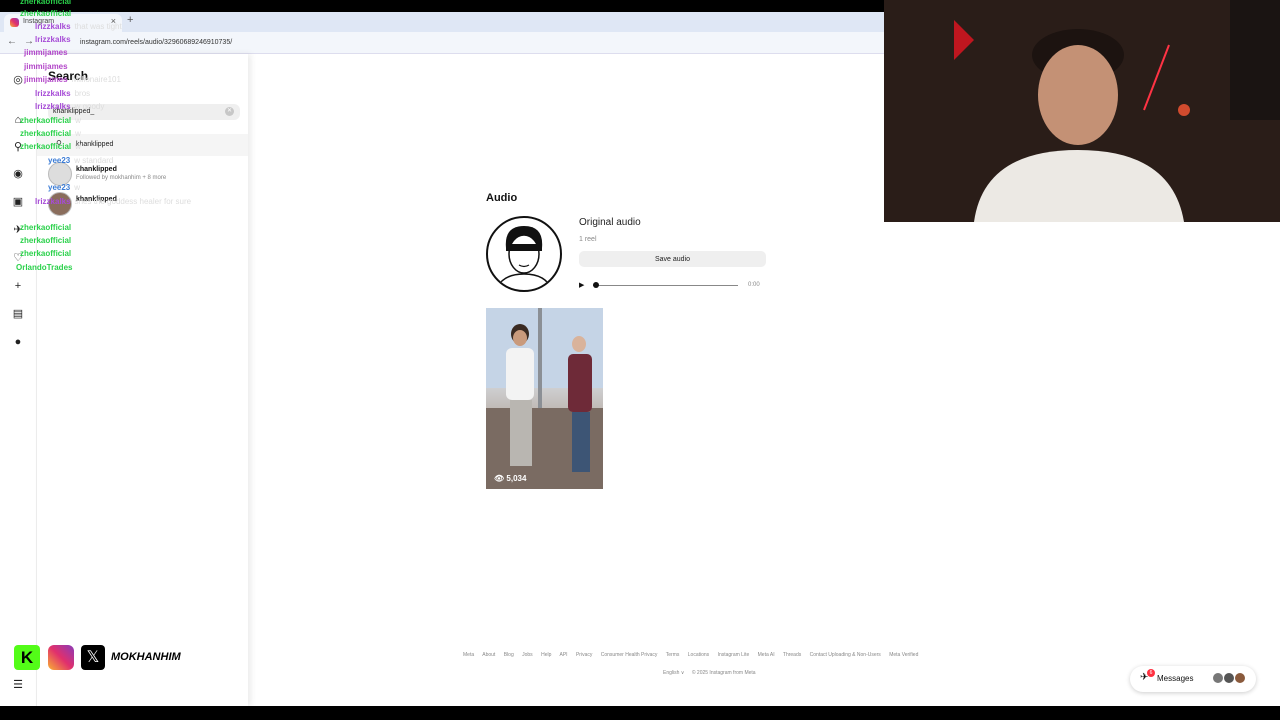  I want to click on audio-progress-track, so click(665, 285).